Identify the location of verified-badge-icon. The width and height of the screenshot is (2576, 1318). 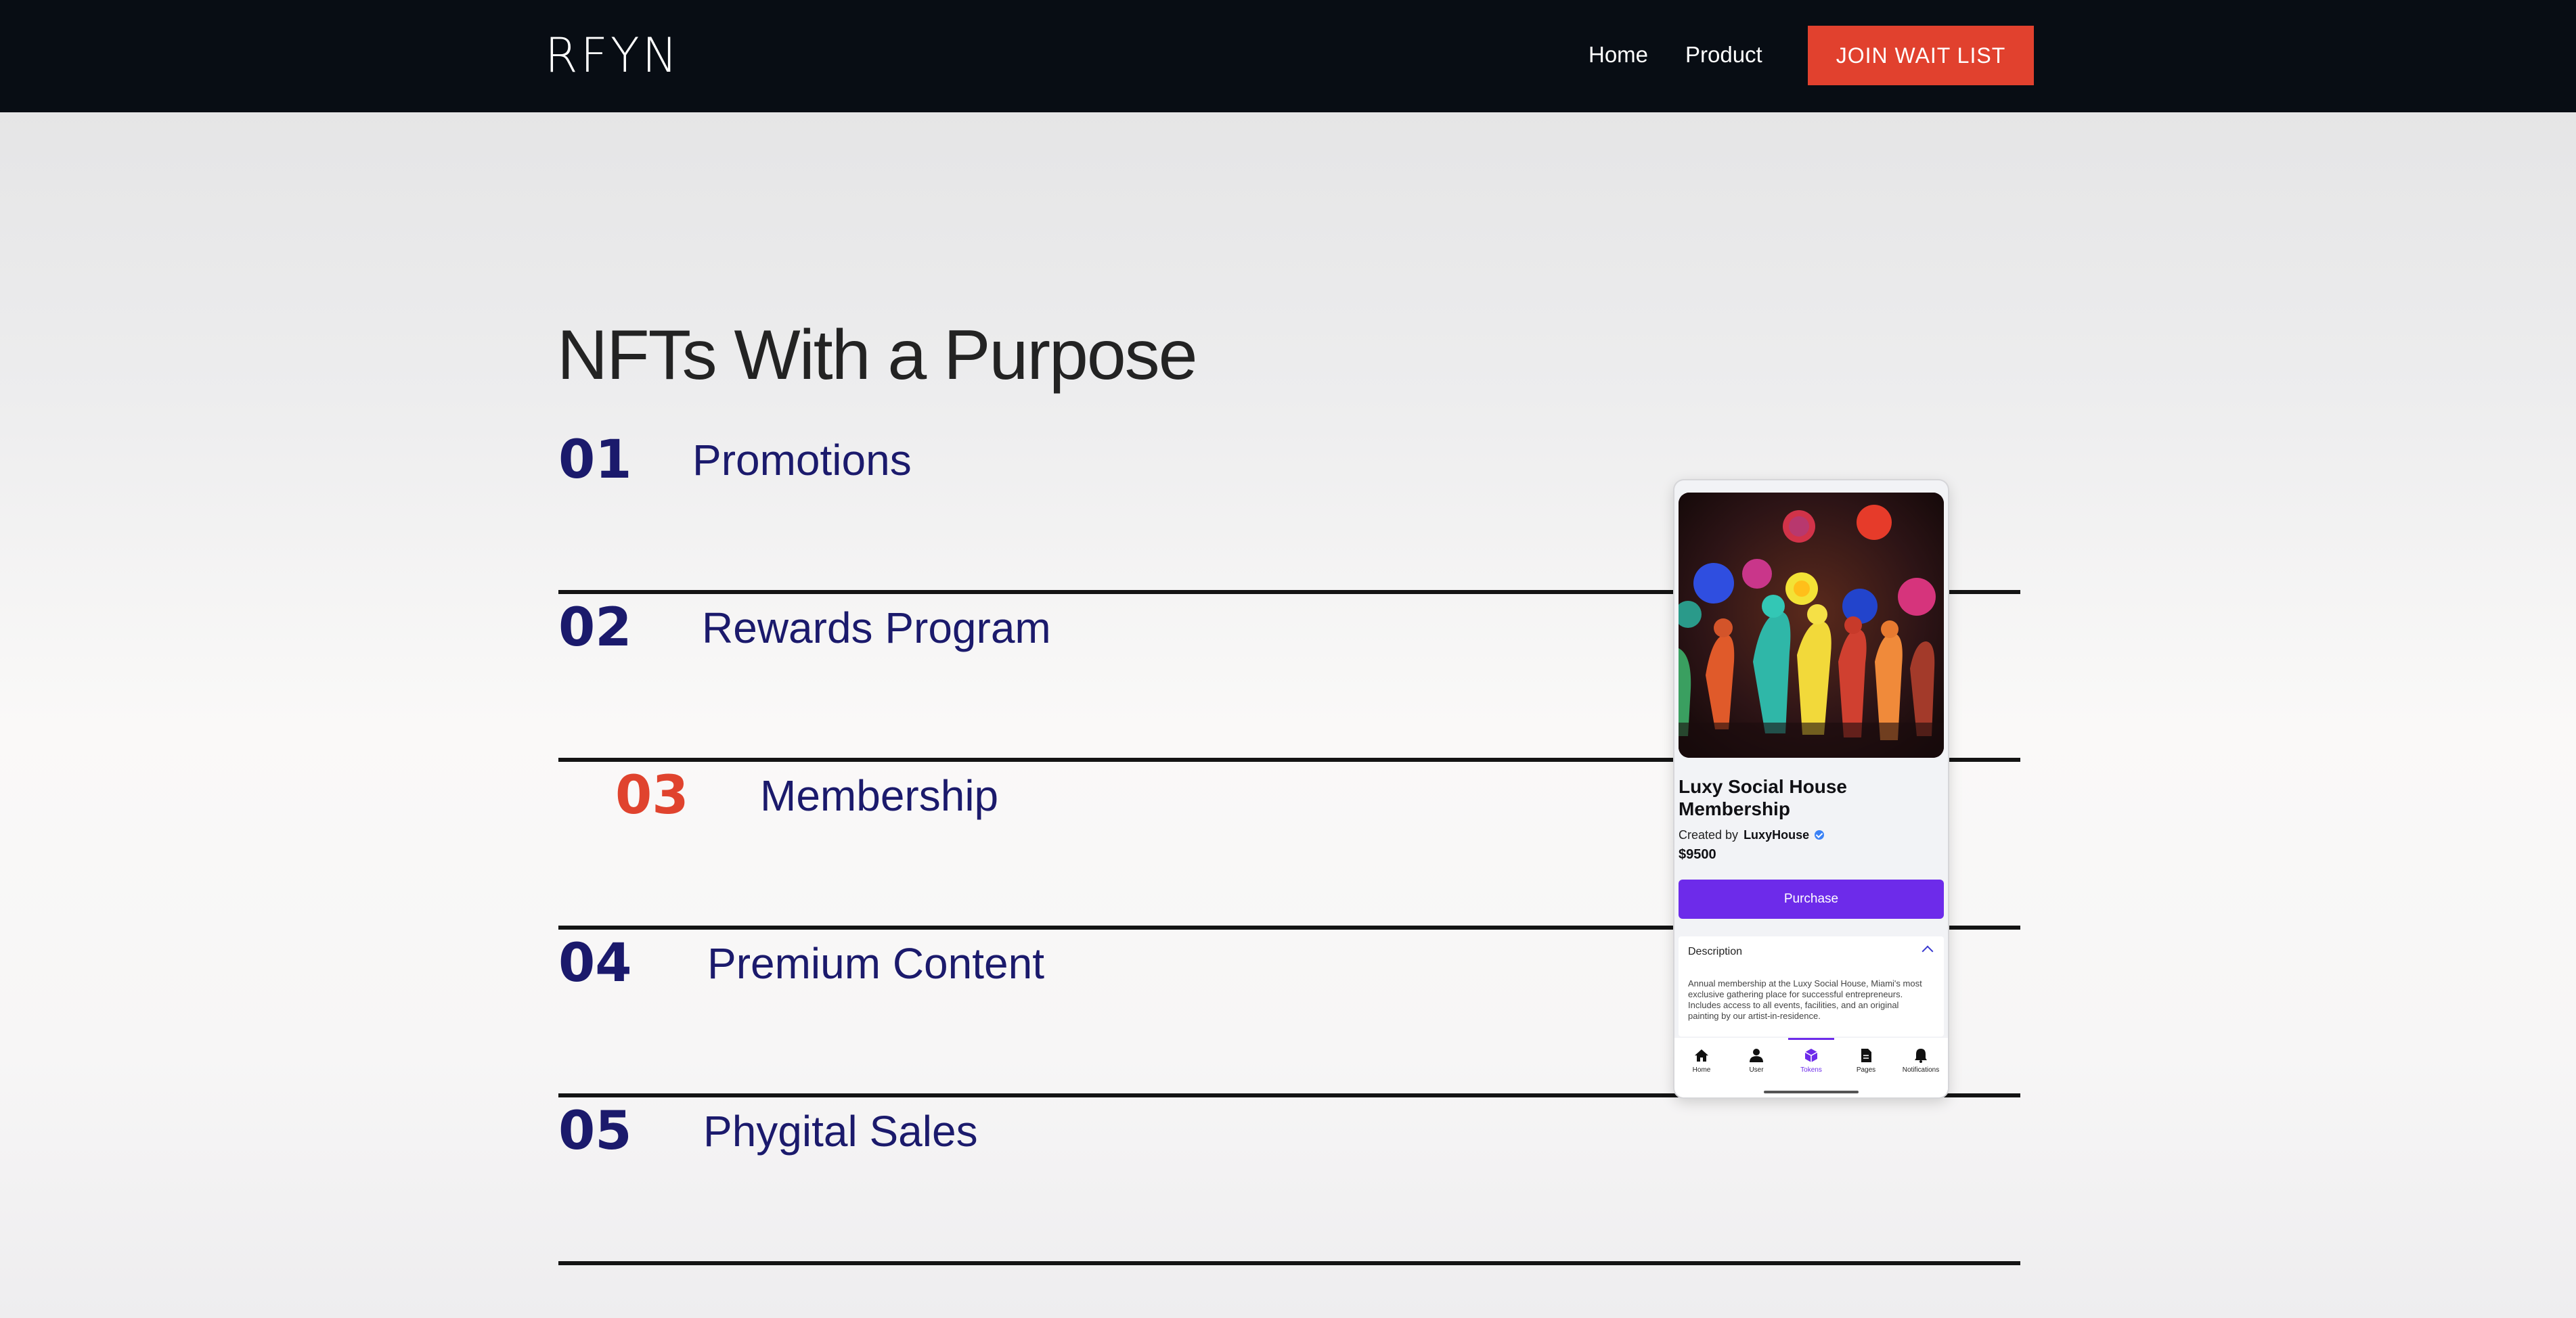
(1820, 835).